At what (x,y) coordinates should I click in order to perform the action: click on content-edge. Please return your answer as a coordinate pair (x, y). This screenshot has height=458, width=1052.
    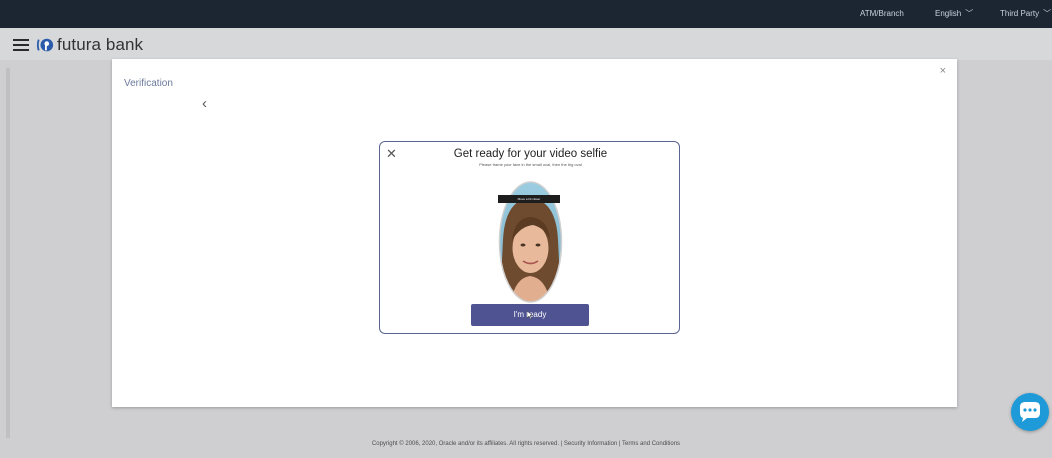
    Looking at the image, I should click on (8, 253).